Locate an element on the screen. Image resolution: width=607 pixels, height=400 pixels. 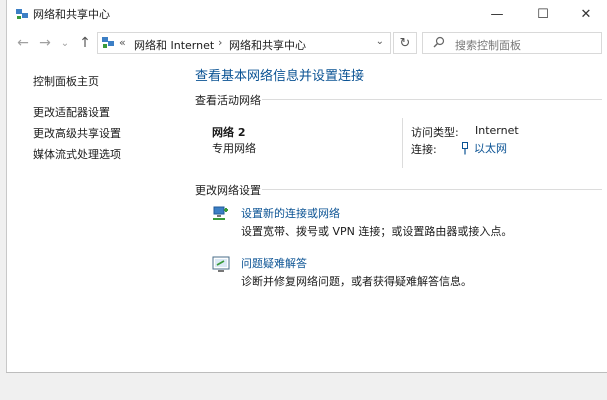
connection-label: 连接: is located at coordinates (424, 149).